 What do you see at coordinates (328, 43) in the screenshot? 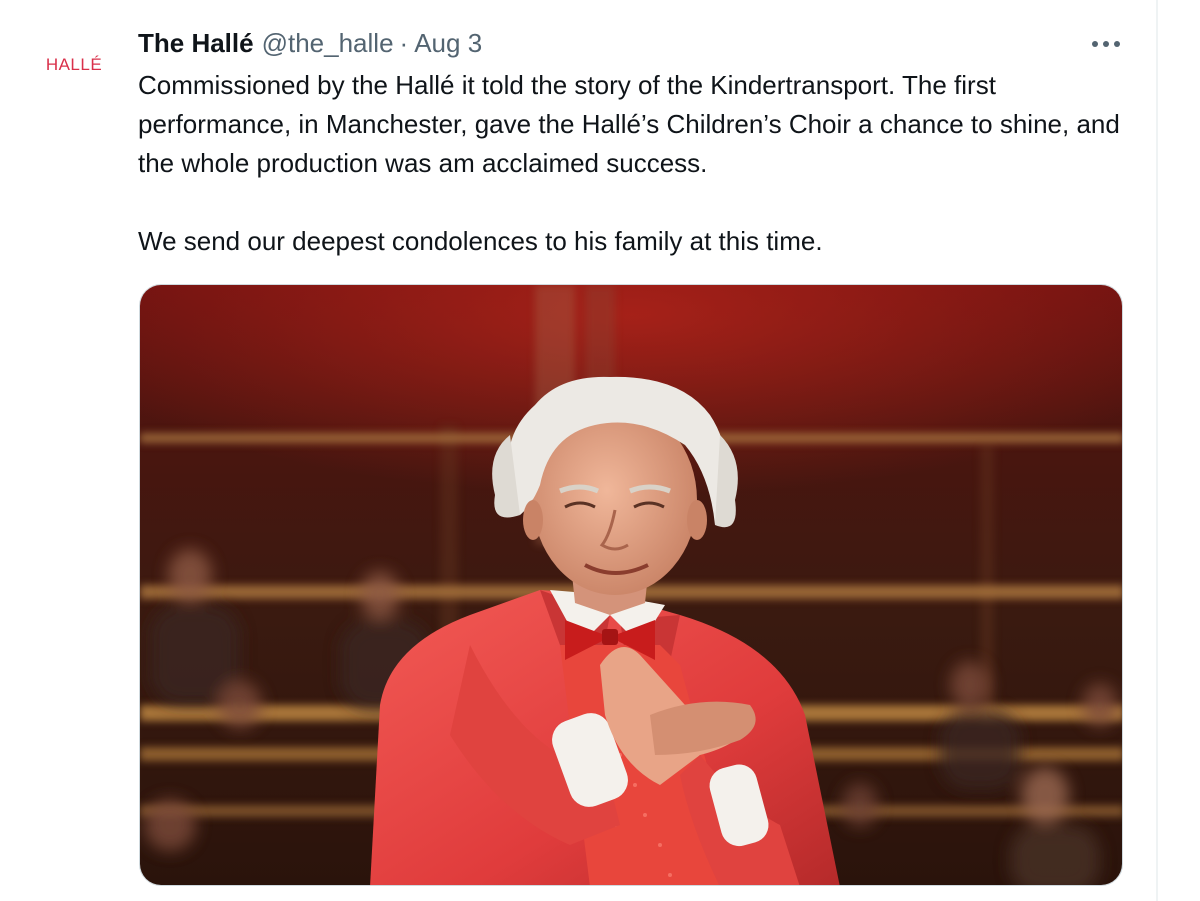
I see `user-handle: @the_halle` at bounding box center [328, 43].